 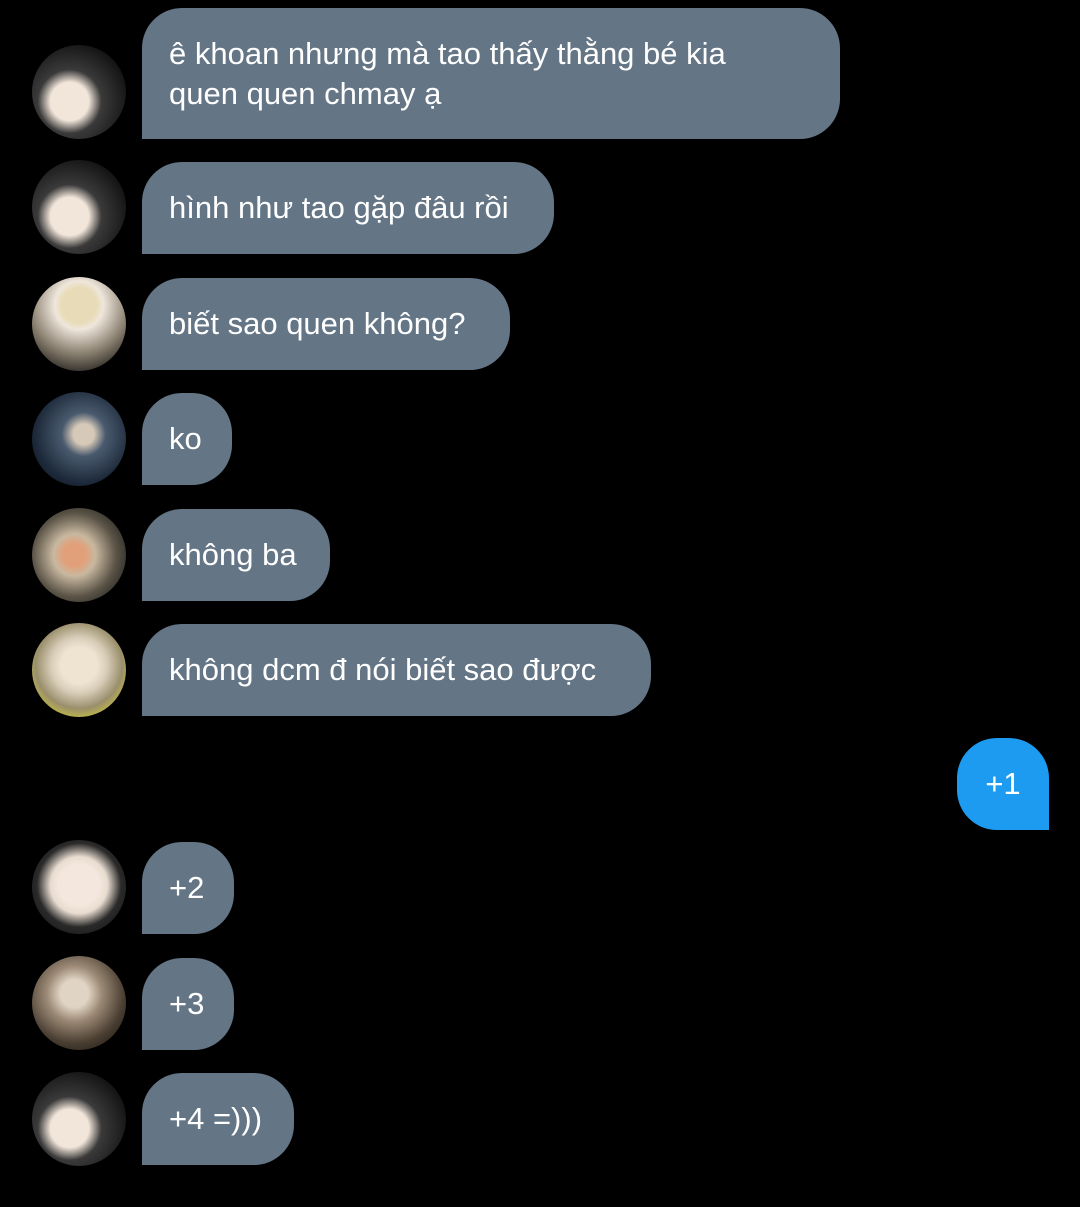 What do you see at coordinates (339, 207) in the screenshot?
I see `message-text: hình như tao gặp đâu rồi` at bounding box center [339, 207].